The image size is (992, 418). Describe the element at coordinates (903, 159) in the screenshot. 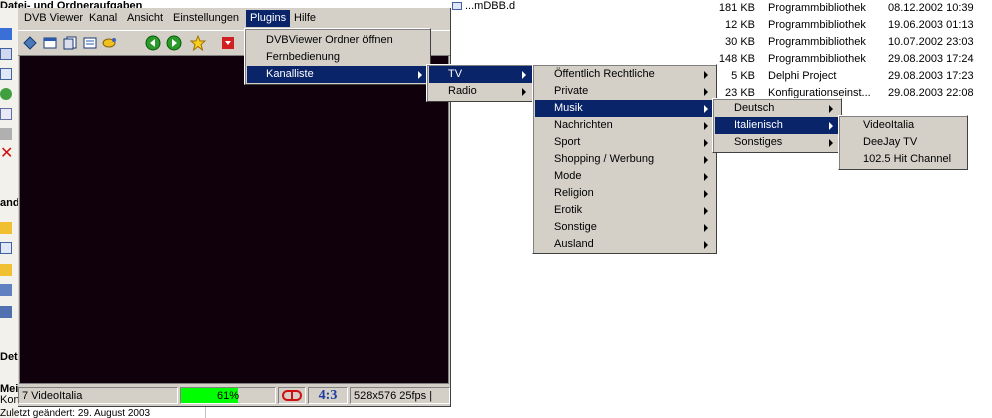

I see `channel-item-hit-channel: 102.5 Hit Channel` at that location.